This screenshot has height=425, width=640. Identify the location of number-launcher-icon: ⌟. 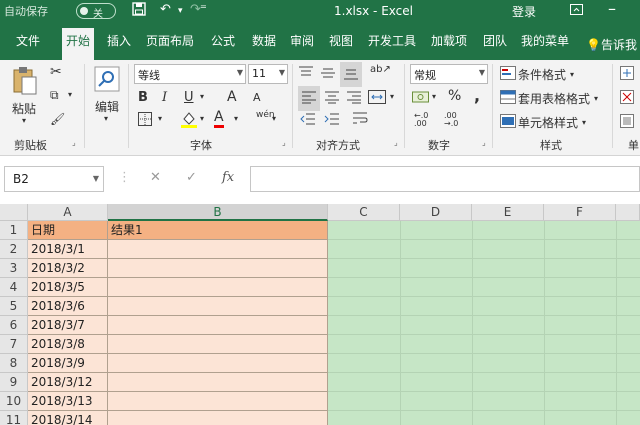
(484, 142).